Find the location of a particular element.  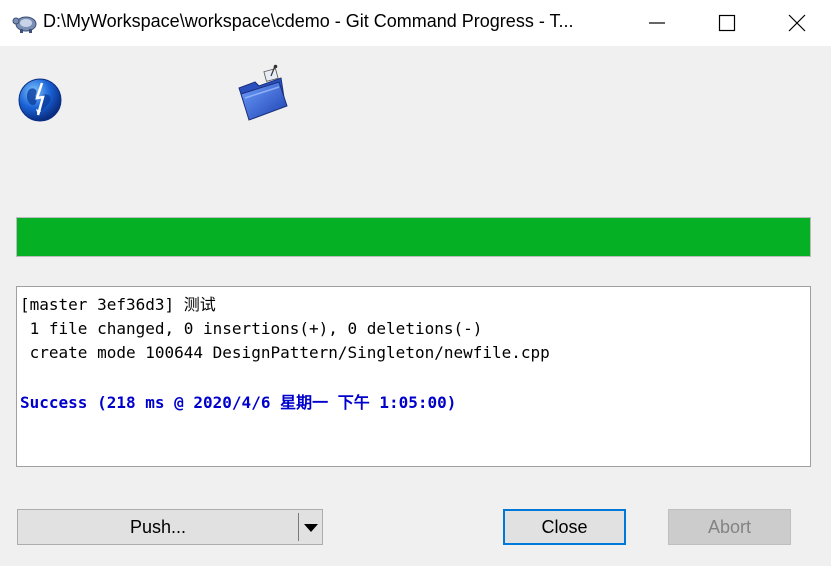

close-button: Close is located at coordinates (564, 527).